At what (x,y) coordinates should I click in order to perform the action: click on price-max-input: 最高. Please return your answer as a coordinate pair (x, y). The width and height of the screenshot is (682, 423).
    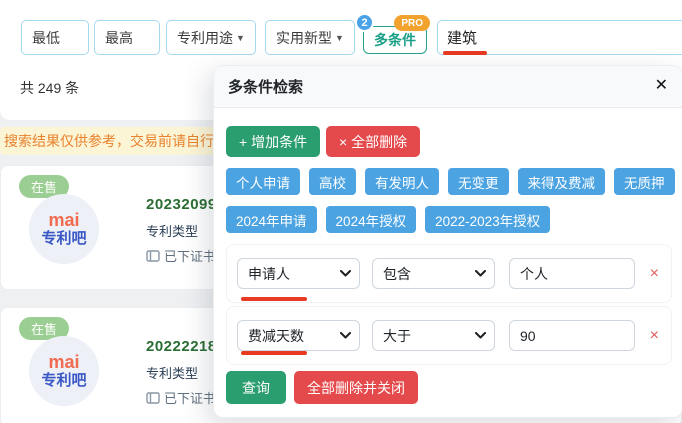
    Looking at the image, I should click on (127, 37).